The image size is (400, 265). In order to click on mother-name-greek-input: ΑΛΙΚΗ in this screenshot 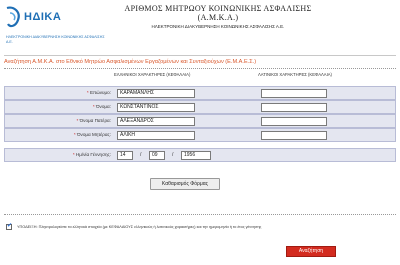, I will do `click(156, 135)`.